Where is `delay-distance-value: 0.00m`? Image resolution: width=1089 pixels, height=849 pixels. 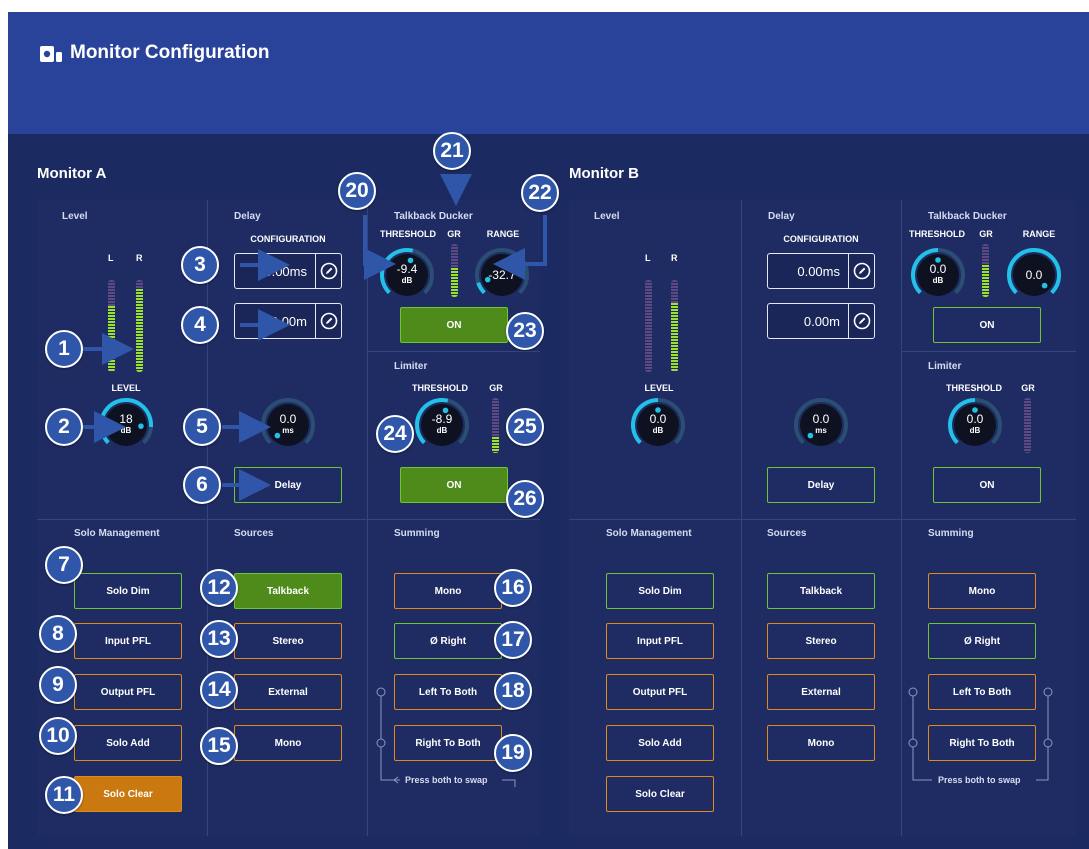 delay-distance-value: 0.00m is located at coordinates (288, 321).